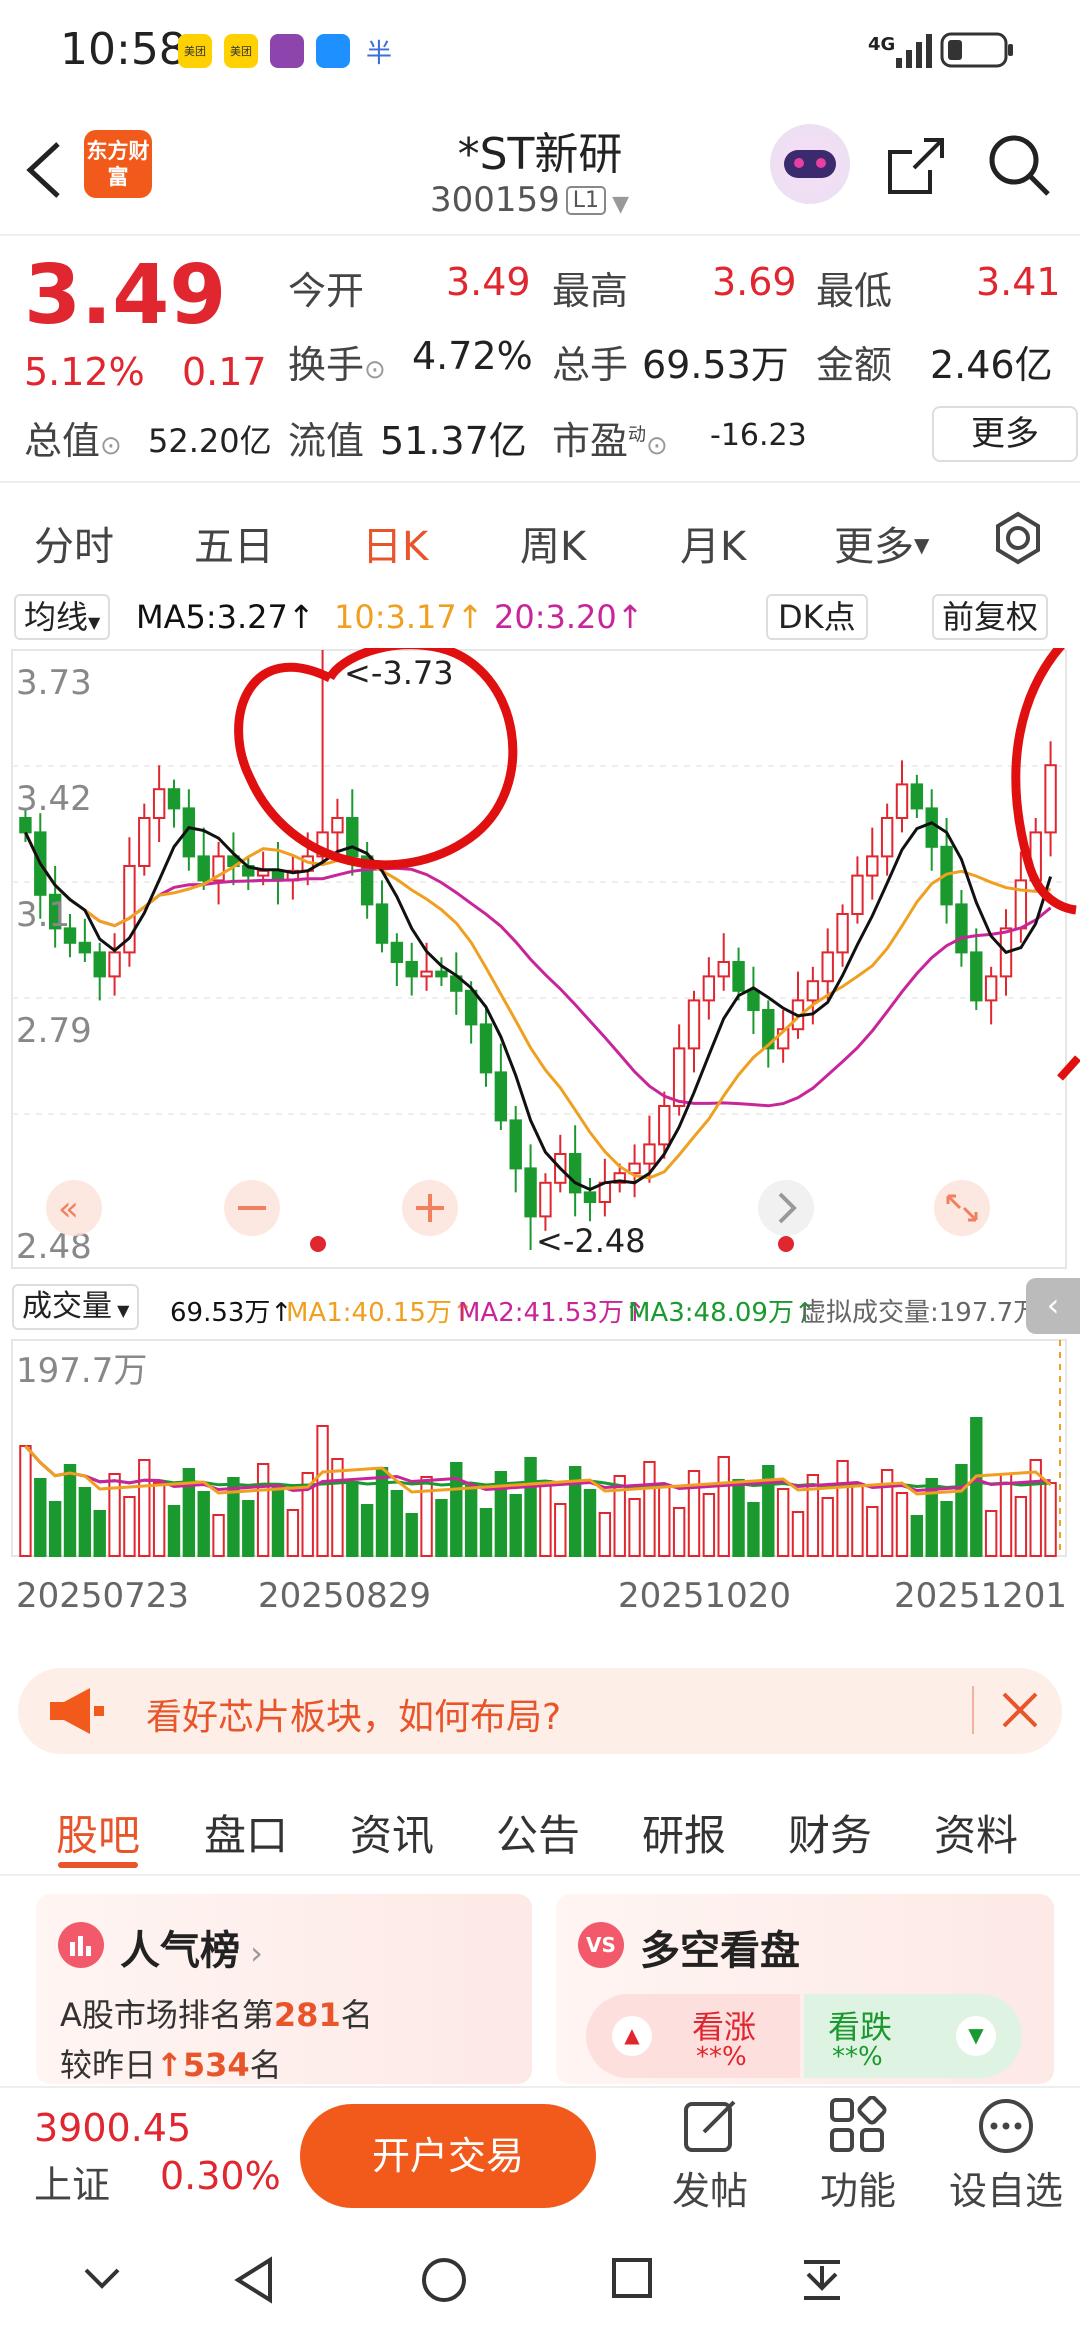 This screenshot has width=1080, height=2340. What do you see at coordinates (98, 1832) in the screenshot?
I see `tab-forum: 股吧` at bounding box center [98, 1832].